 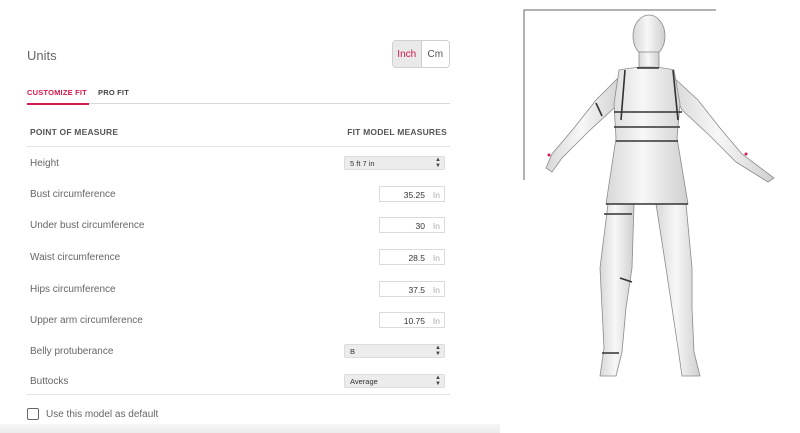 What do you see at coordinates (58, 96) in the screenshot?
I see `tab-customize-fit: CUSTOMIZE FIT` at bounding box center [58, 96].